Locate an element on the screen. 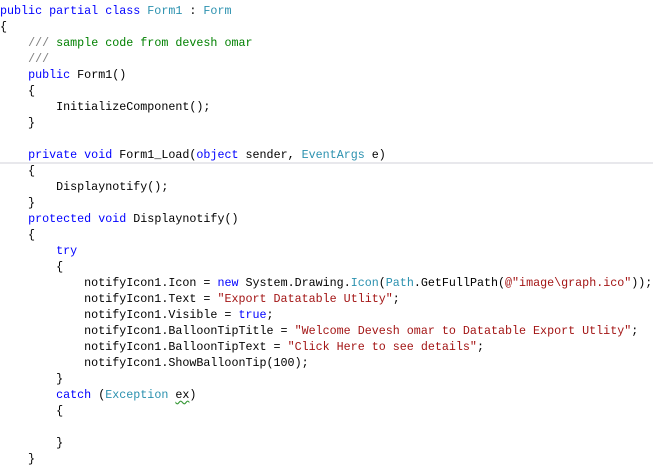 The image size is (653, 468). comment-token: sample code from devesh omar is located at coordinates (151, 43).